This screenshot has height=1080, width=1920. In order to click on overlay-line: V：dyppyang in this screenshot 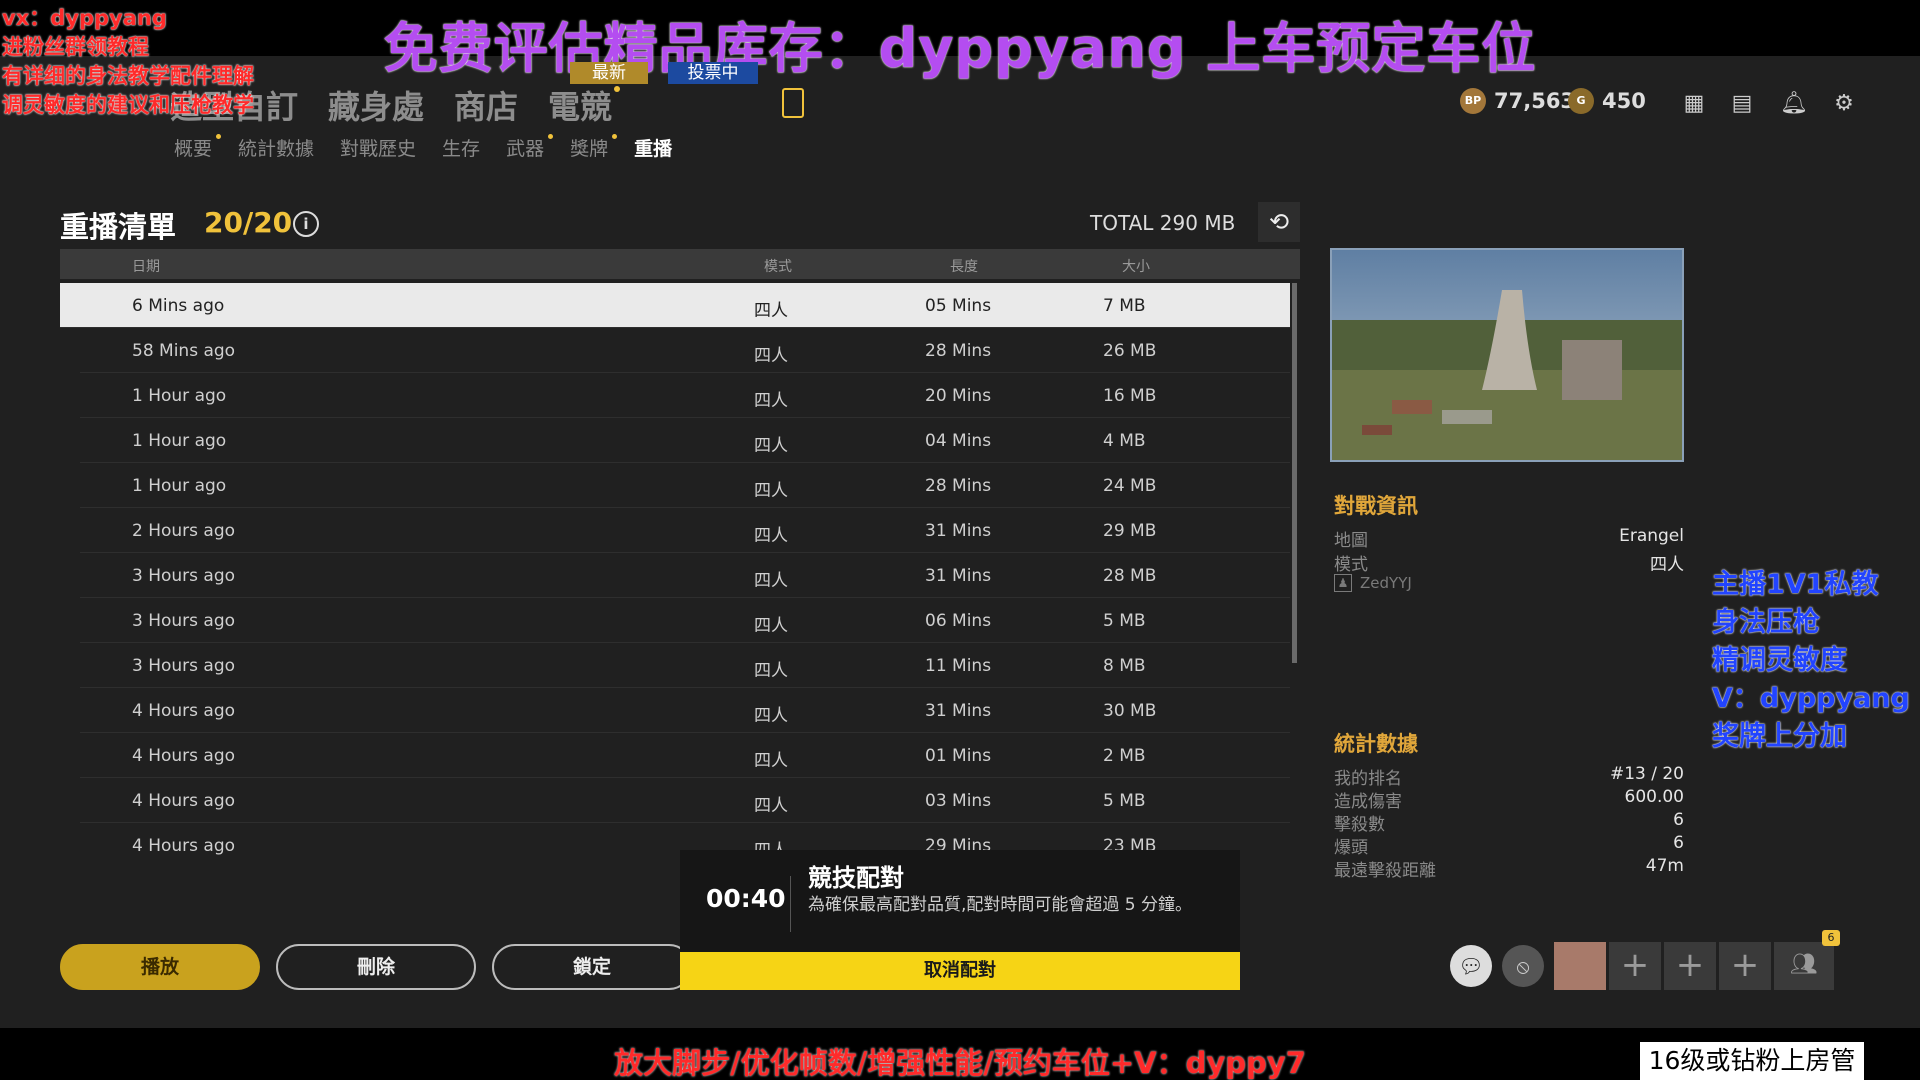, I will do `click(1811, 698)`.